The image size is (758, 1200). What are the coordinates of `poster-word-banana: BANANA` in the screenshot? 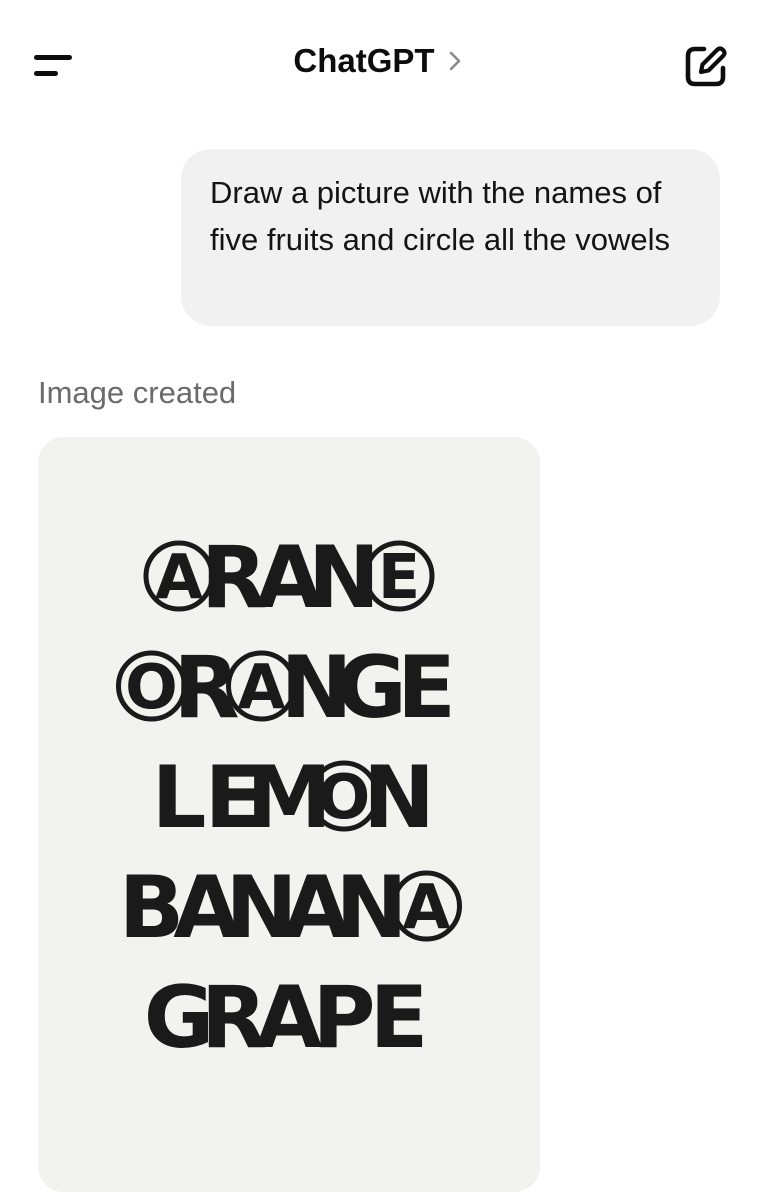 It's located at (290, 908).